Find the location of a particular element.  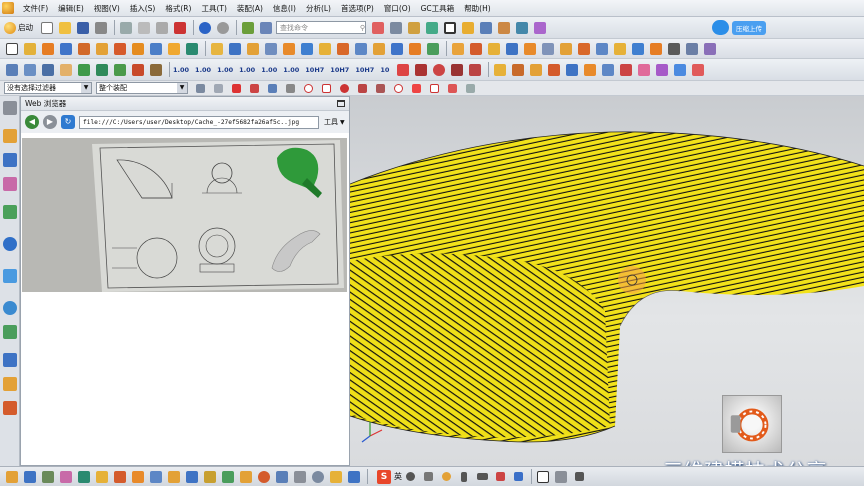

snap-bounded-icon is located at coordinates (470, 88).